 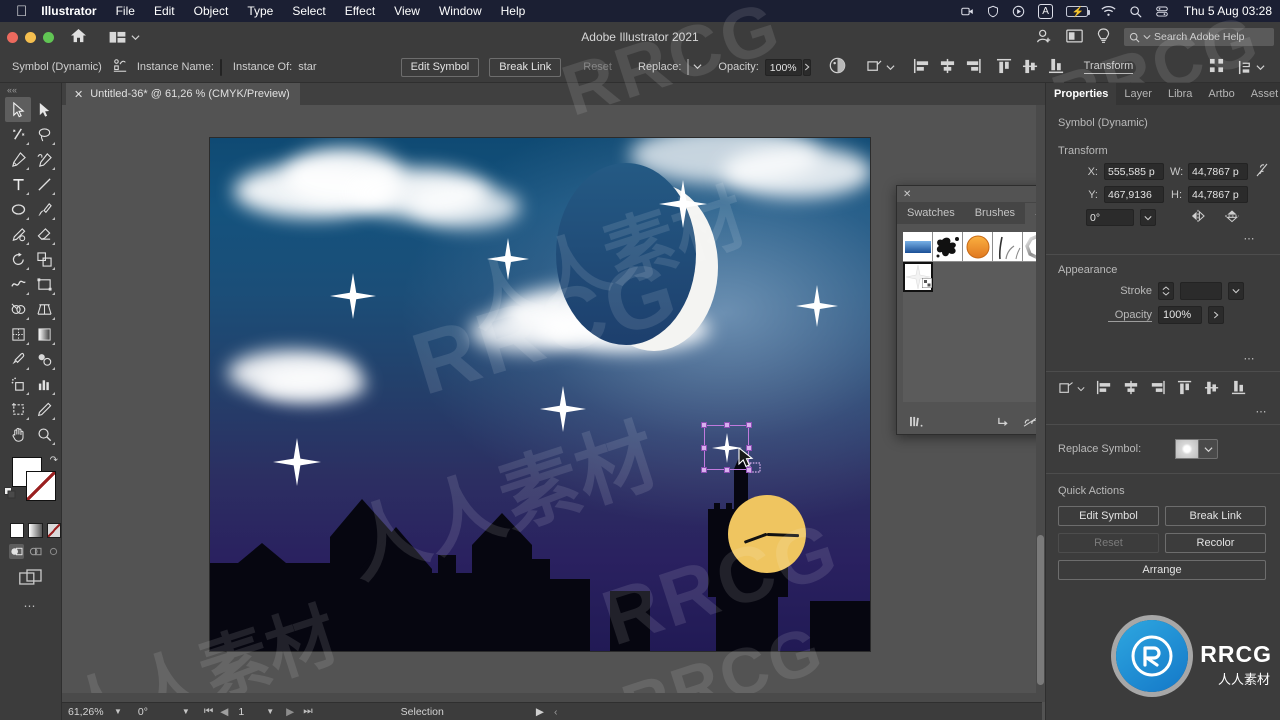 What do you see at coordinates (44, 284) in the screenshot?
I see `free-transform-tool` at bounding box center [44, 284].